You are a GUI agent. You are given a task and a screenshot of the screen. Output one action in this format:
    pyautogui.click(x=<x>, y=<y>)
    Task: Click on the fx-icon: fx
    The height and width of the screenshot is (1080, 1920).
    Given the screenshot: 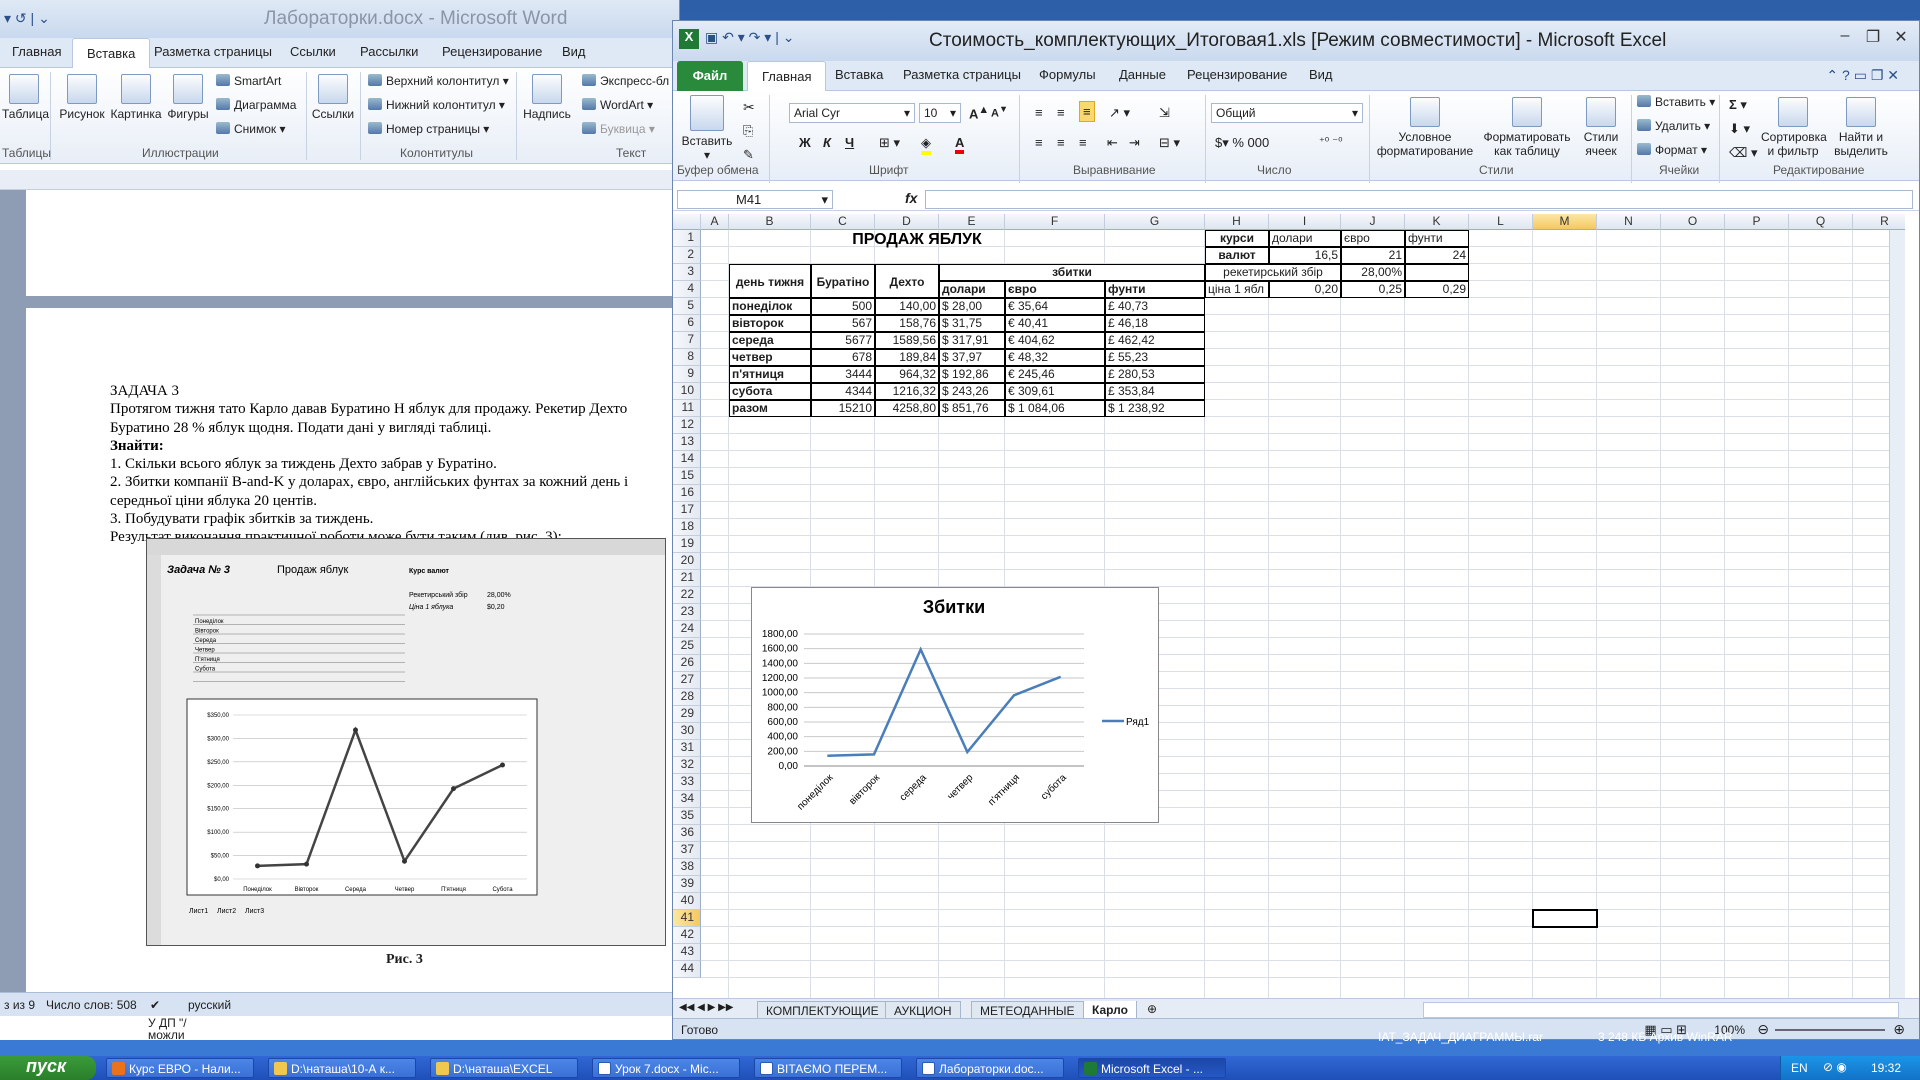 What is the action you would take?
    pyautogui.click(x=911, y=198)
    